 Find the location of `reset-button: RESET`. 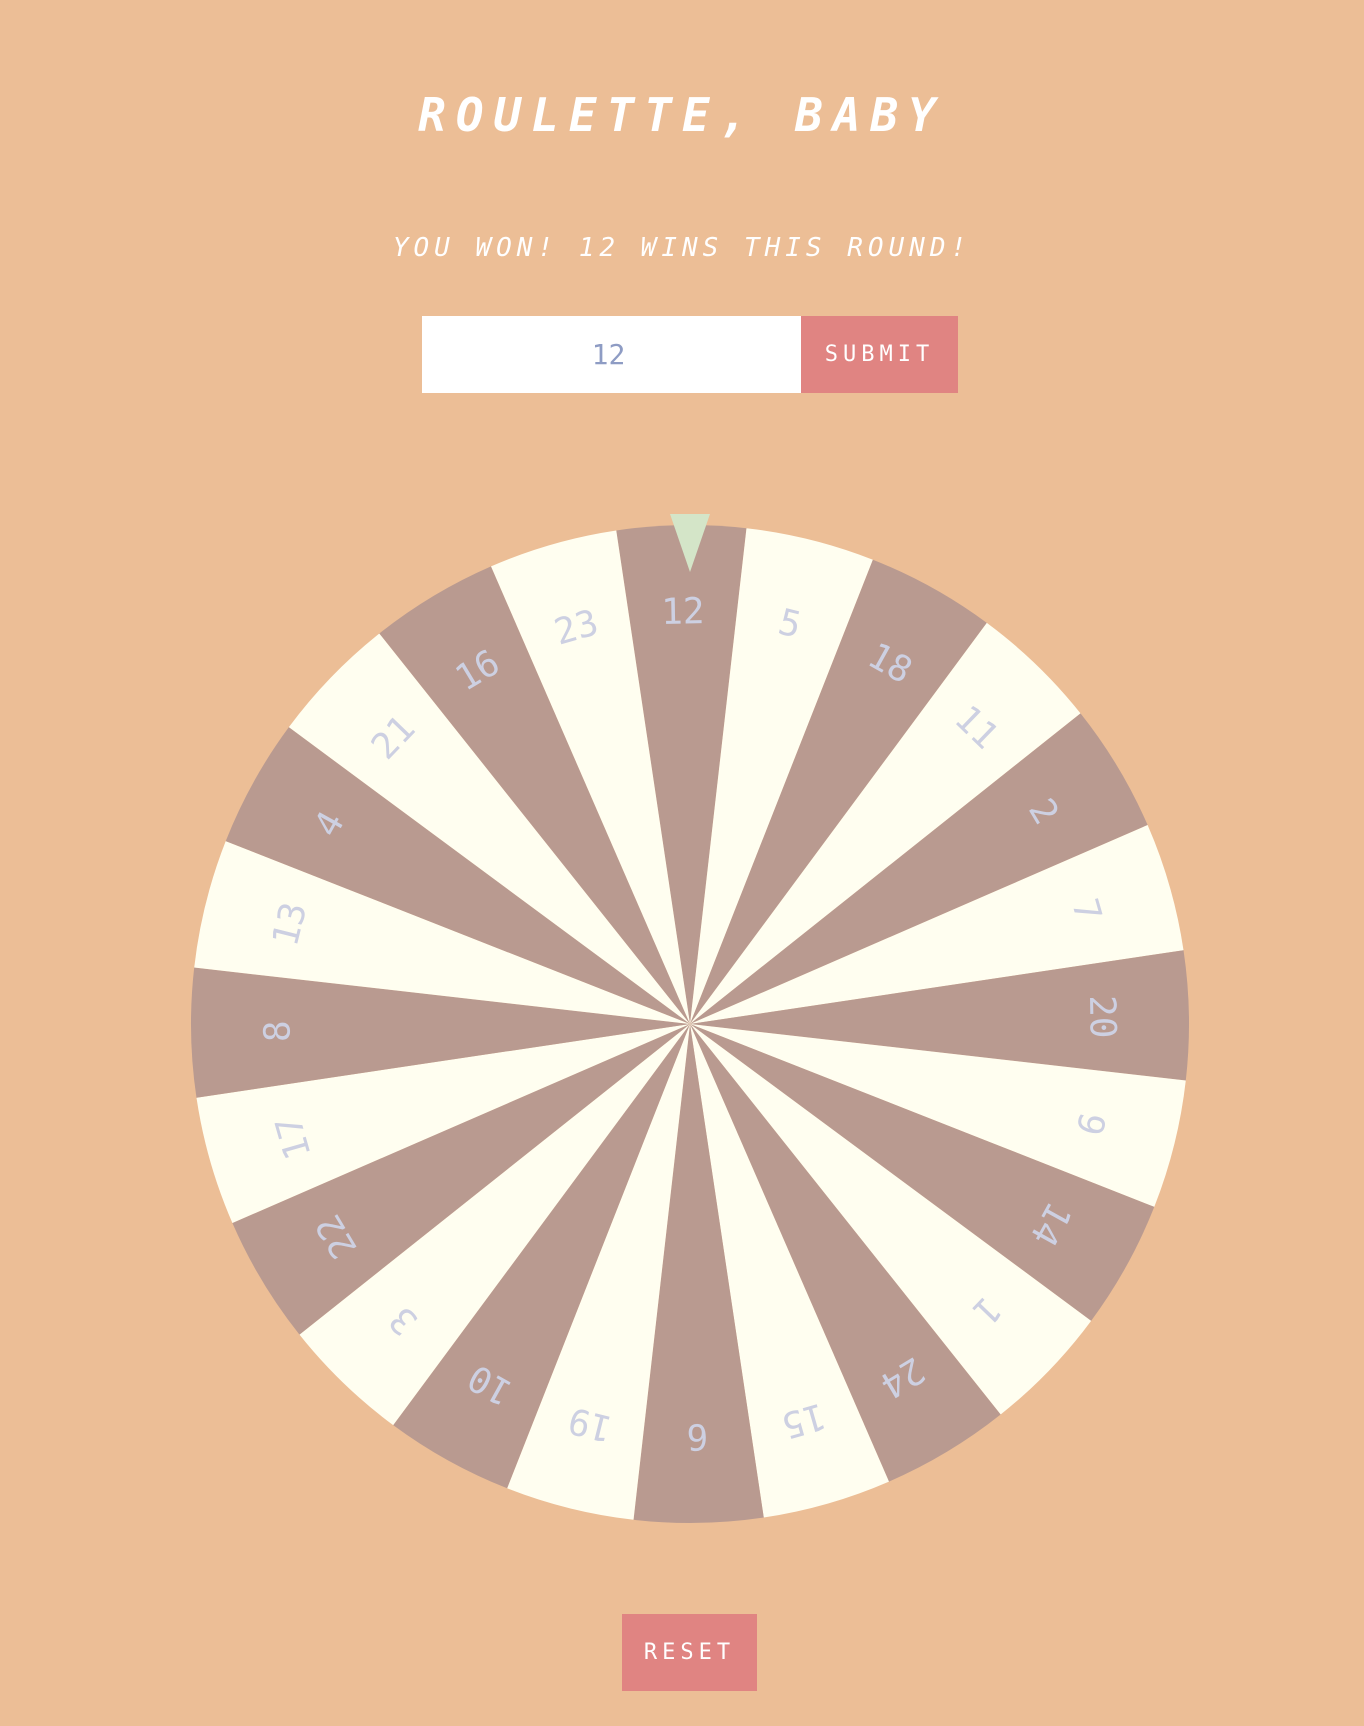

reset-button: RESET is located at coordinates (689, 1652).